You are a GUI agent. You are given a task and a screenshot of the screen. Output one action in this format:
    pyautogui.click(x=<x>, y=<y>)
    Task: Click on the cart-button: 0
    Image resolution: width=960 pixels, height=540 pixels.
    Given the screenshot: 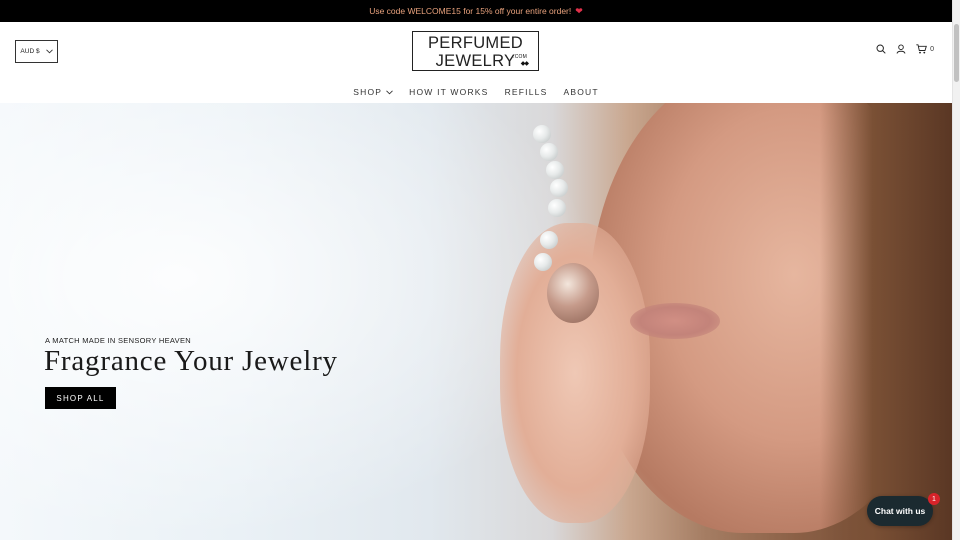 What is the action you would take?
    pyautogui.click(x=925, y=49)
    